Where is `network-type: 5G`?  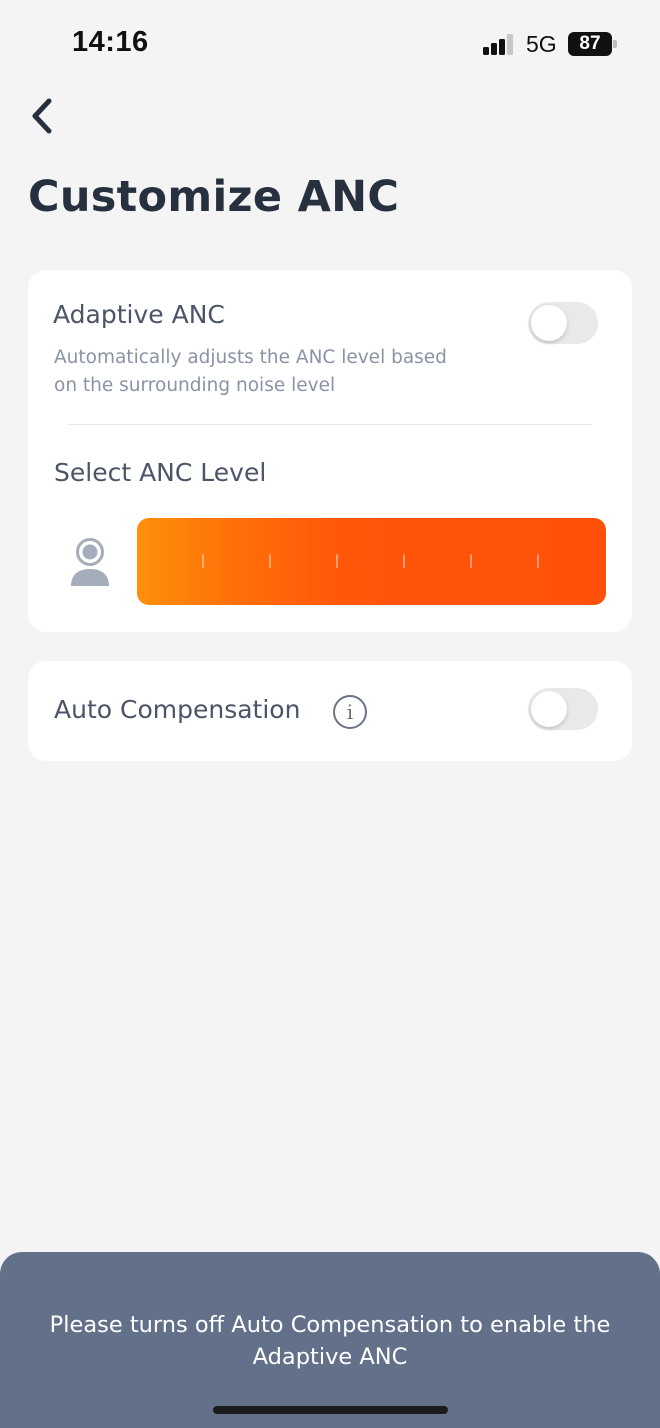
network-type: 5G is located at coordinates (541, 44).